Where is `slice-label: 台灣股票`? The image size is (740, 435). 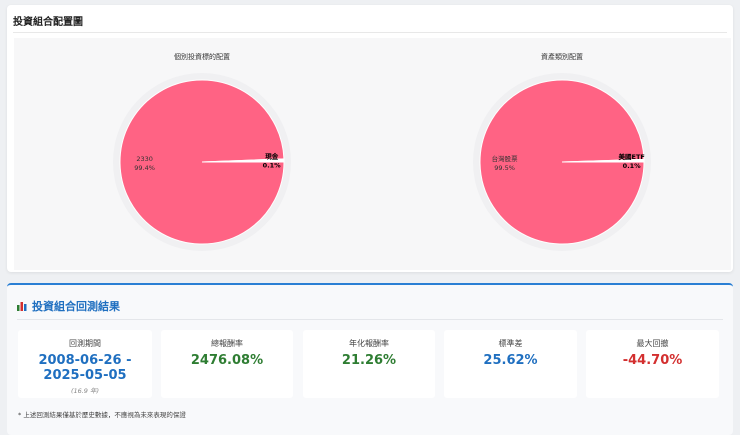
slice-label: 台灣股票 is located at coordinates (505, 158).